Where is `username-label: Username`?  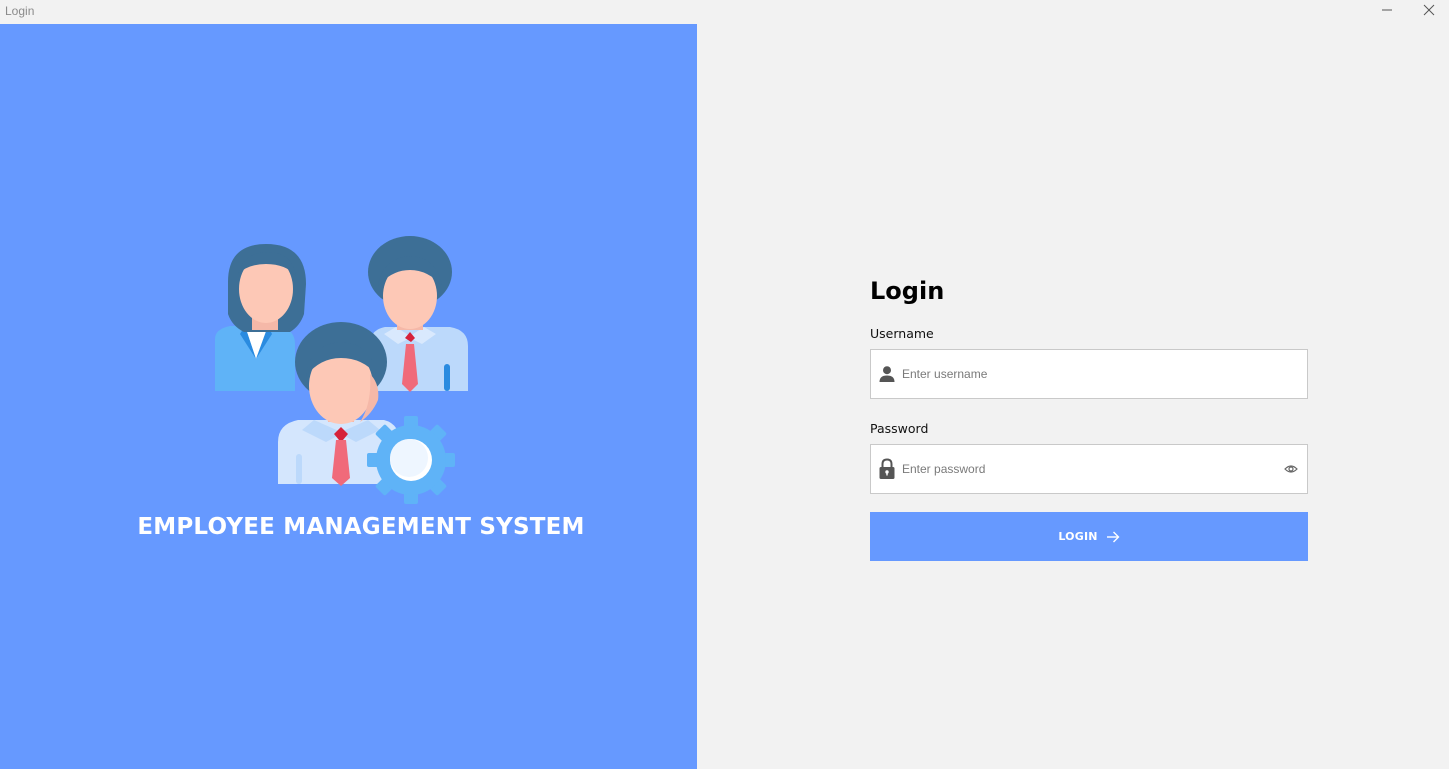
username-label: Username is located at coordinates (902, 333).